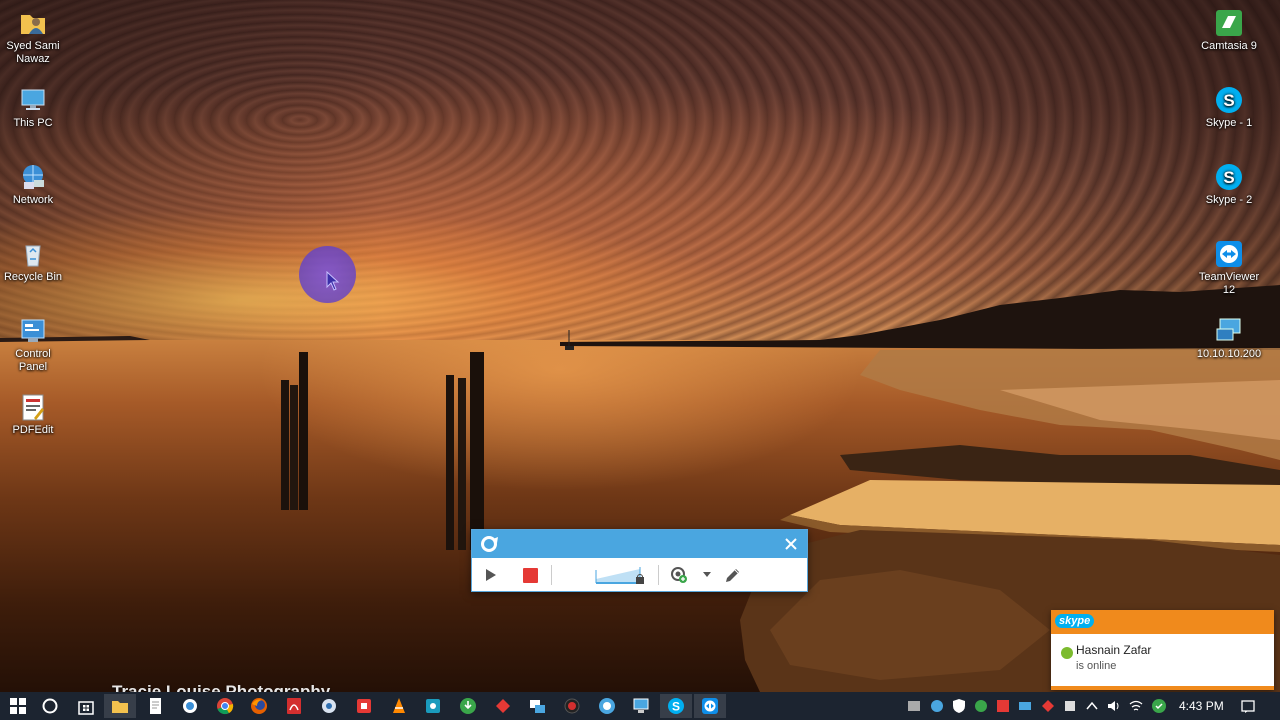  I want to click on windows-start-icon, so click(18, 706).